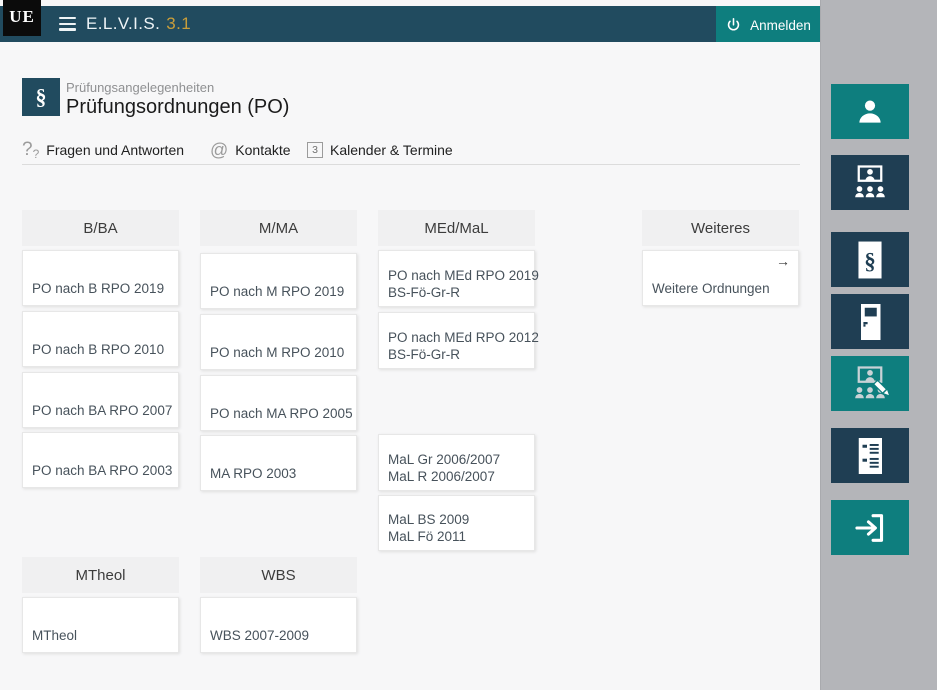 The image size is (937, 690). I want to click on report-icon, so click(870, 455).